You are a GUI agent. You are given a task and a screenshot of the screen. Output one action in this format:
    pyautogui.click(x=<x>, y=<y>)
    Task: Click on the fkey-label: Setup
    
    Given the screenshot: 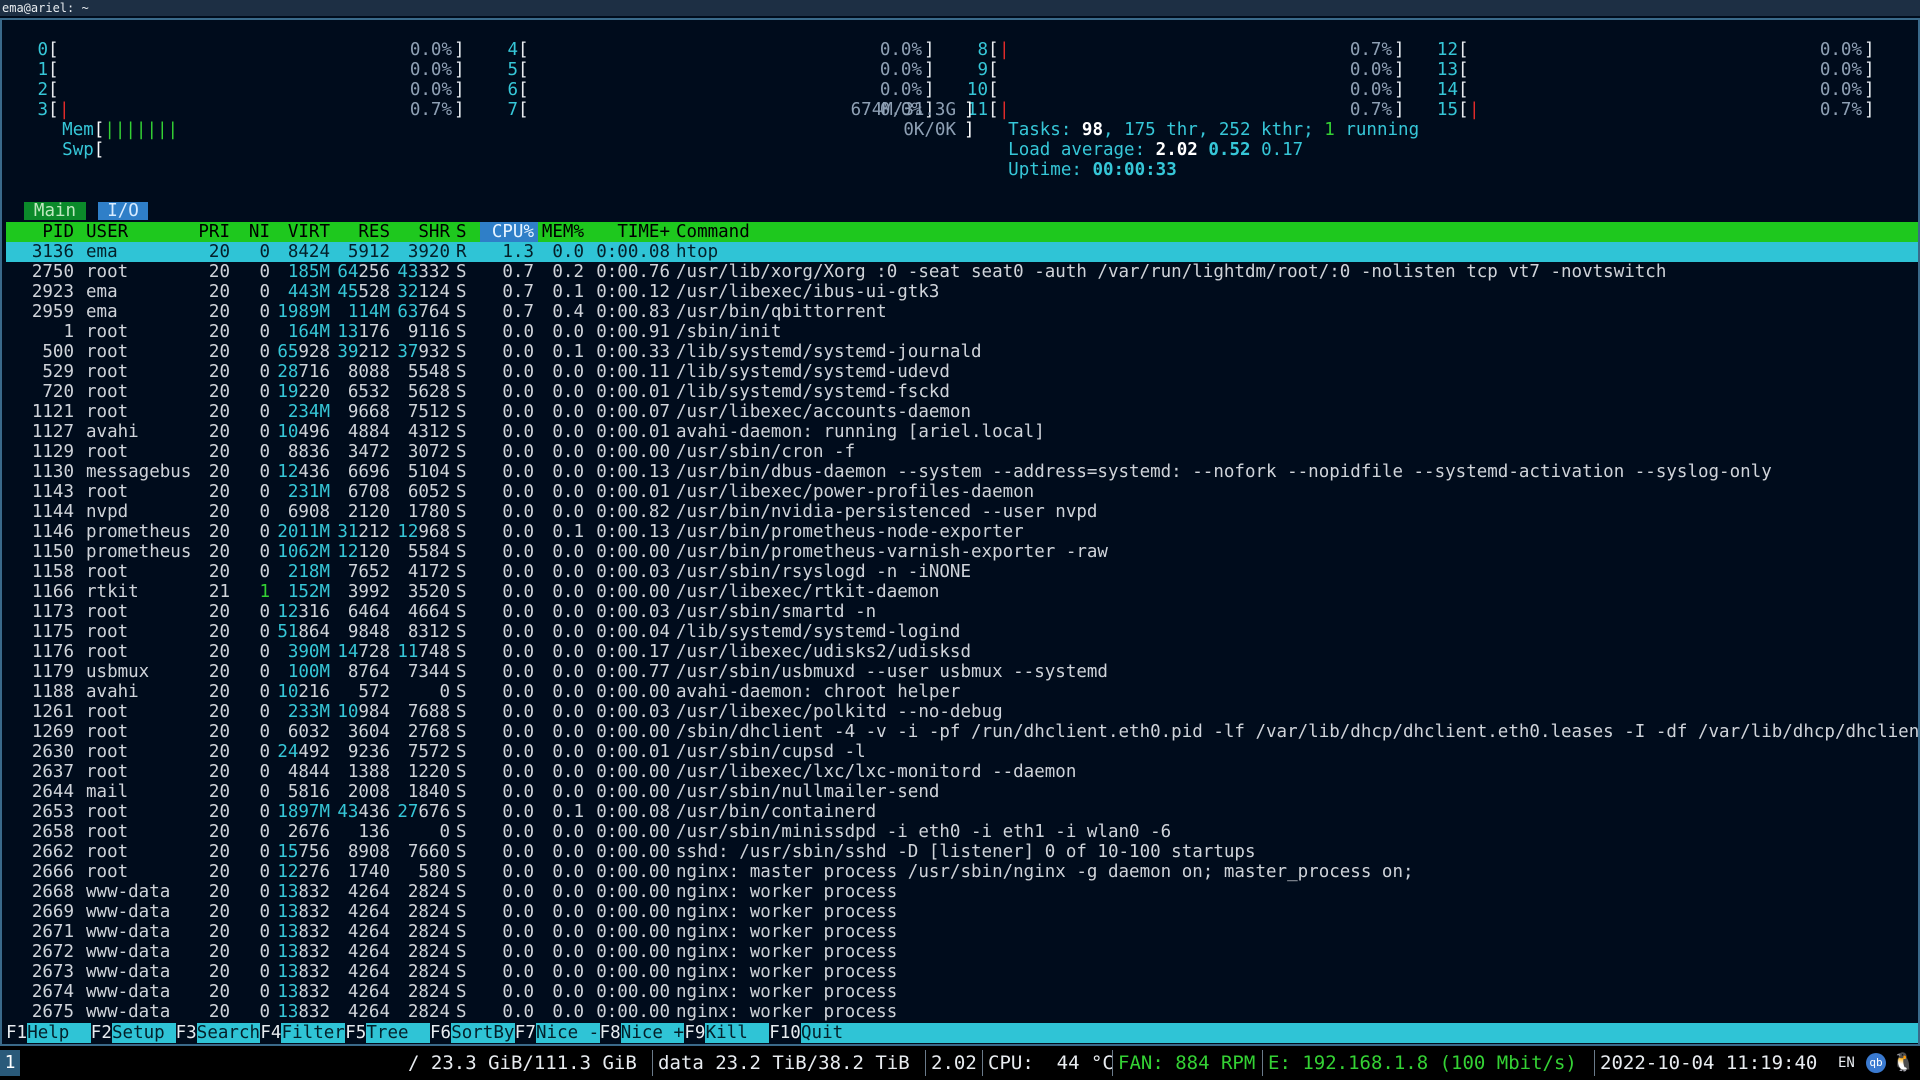 What is the action you would take?
    pyautogui.click(x=143, y=1033)
    